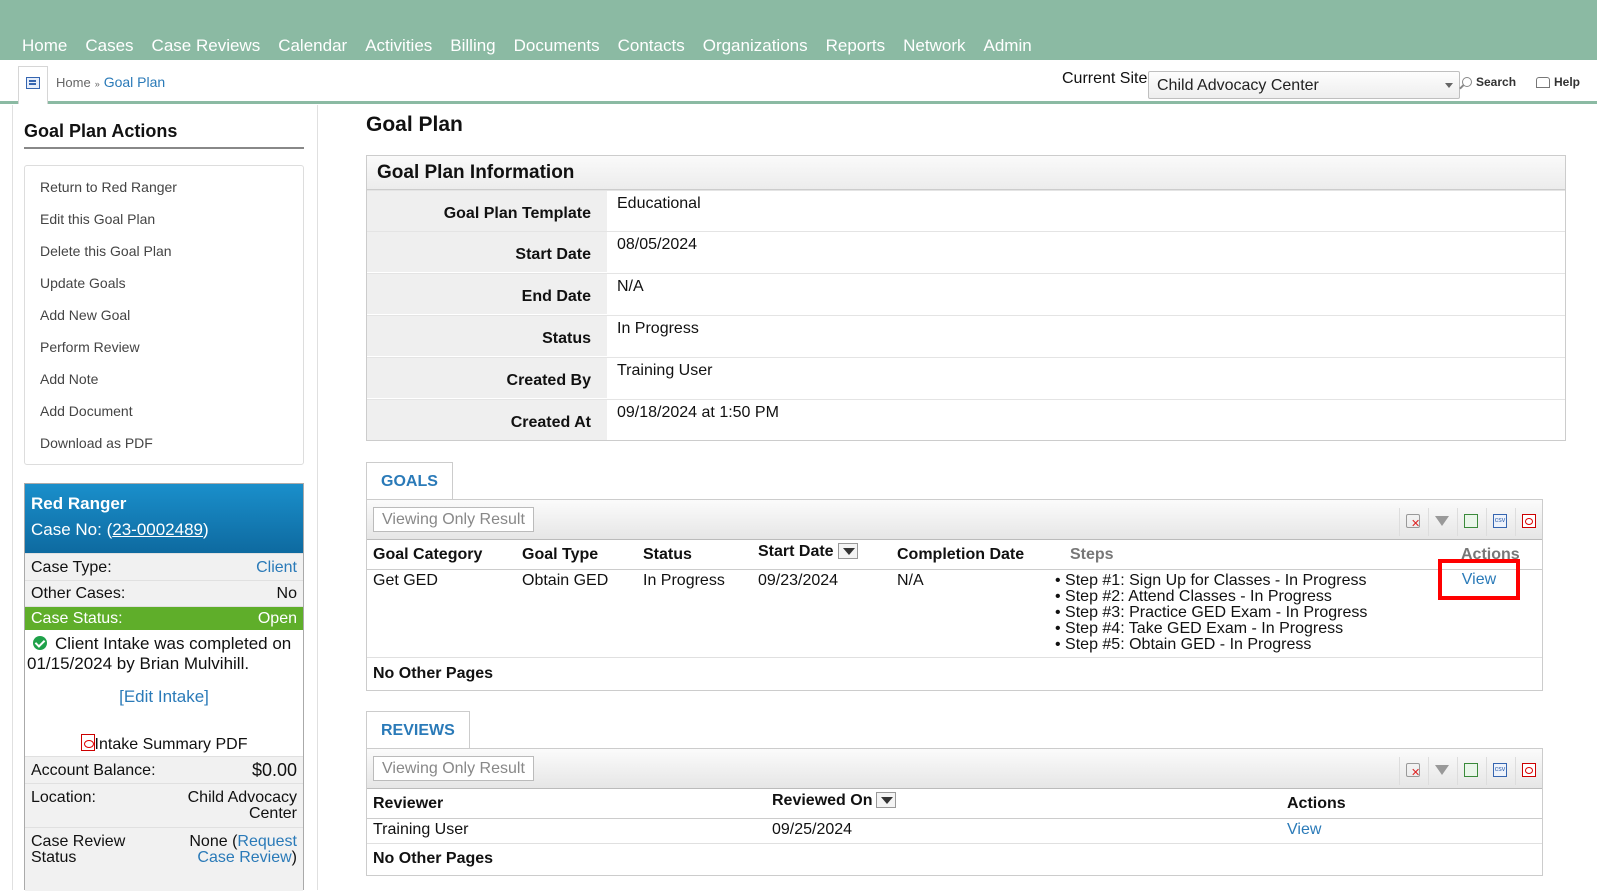 The image size is (1597, 891). Describe the element at coordinates (1567, 82) in the screenshot. I see `help-label: Help` at that location.